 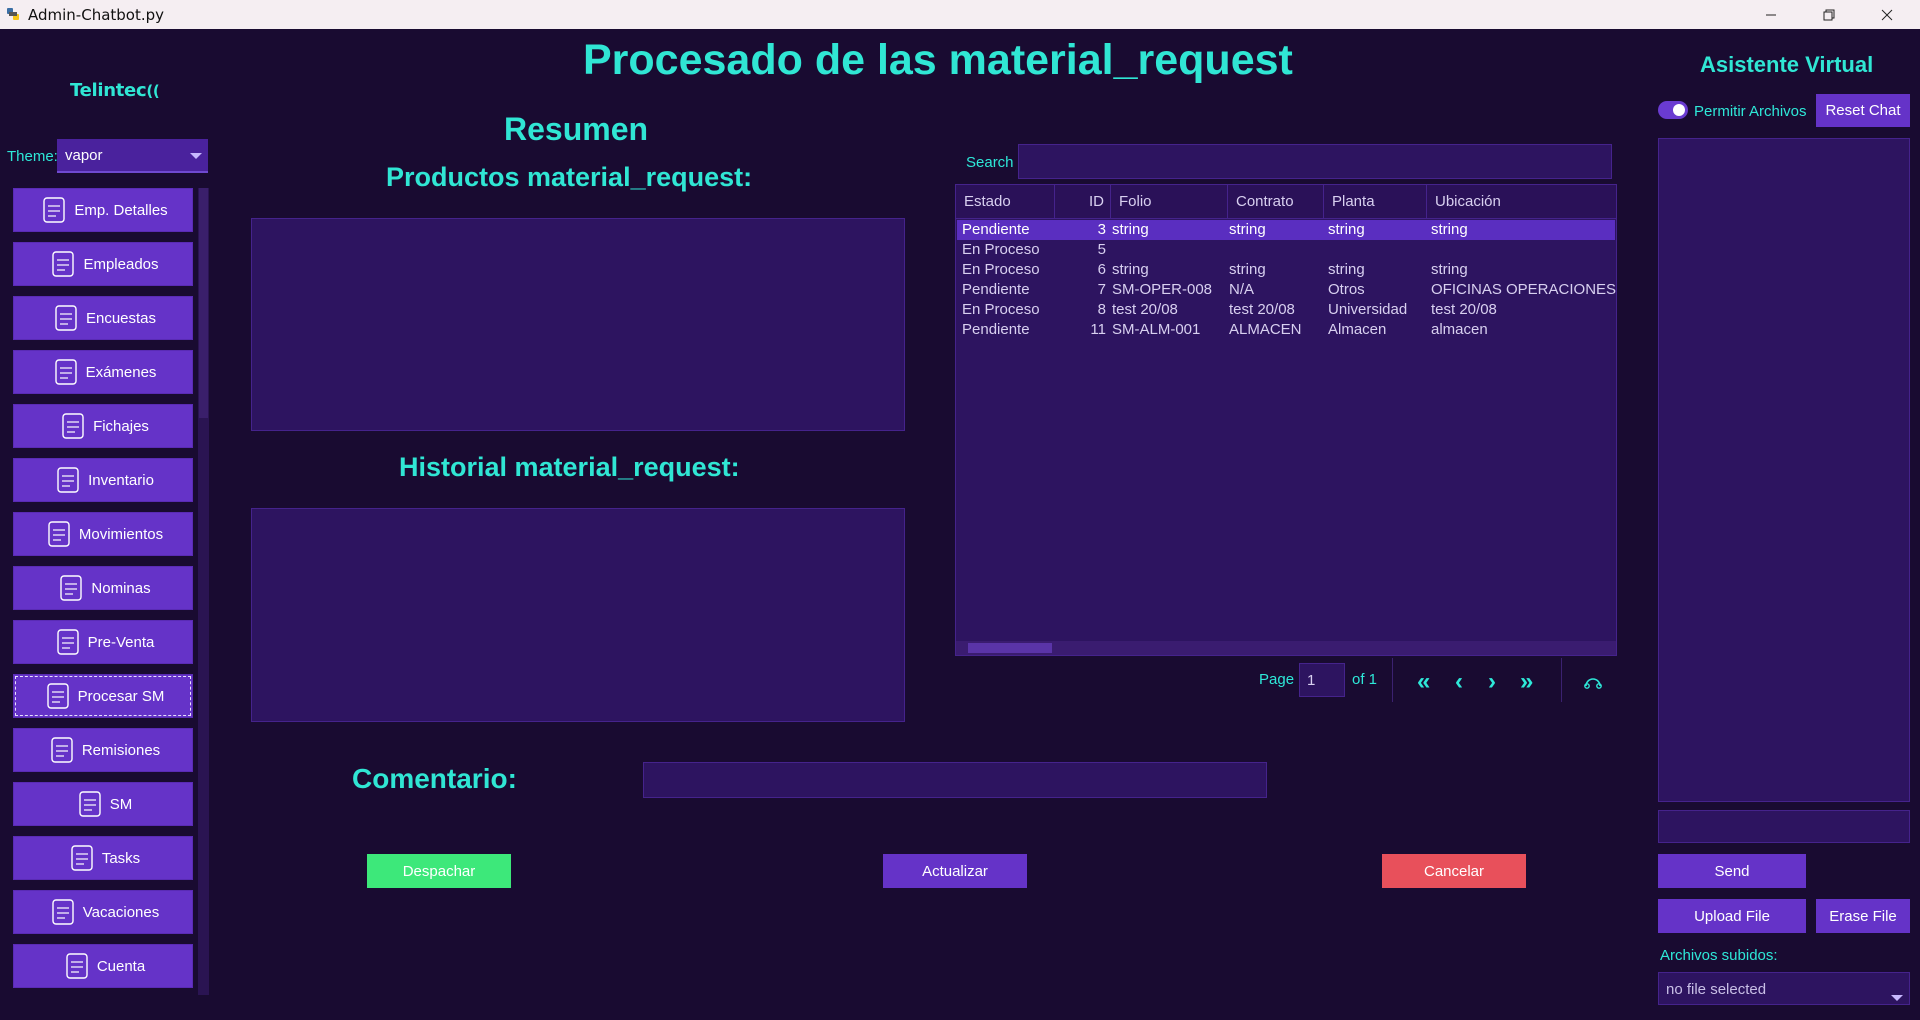 I want to click on cancel-button: Cancelar, so click(x=1454, y=871).